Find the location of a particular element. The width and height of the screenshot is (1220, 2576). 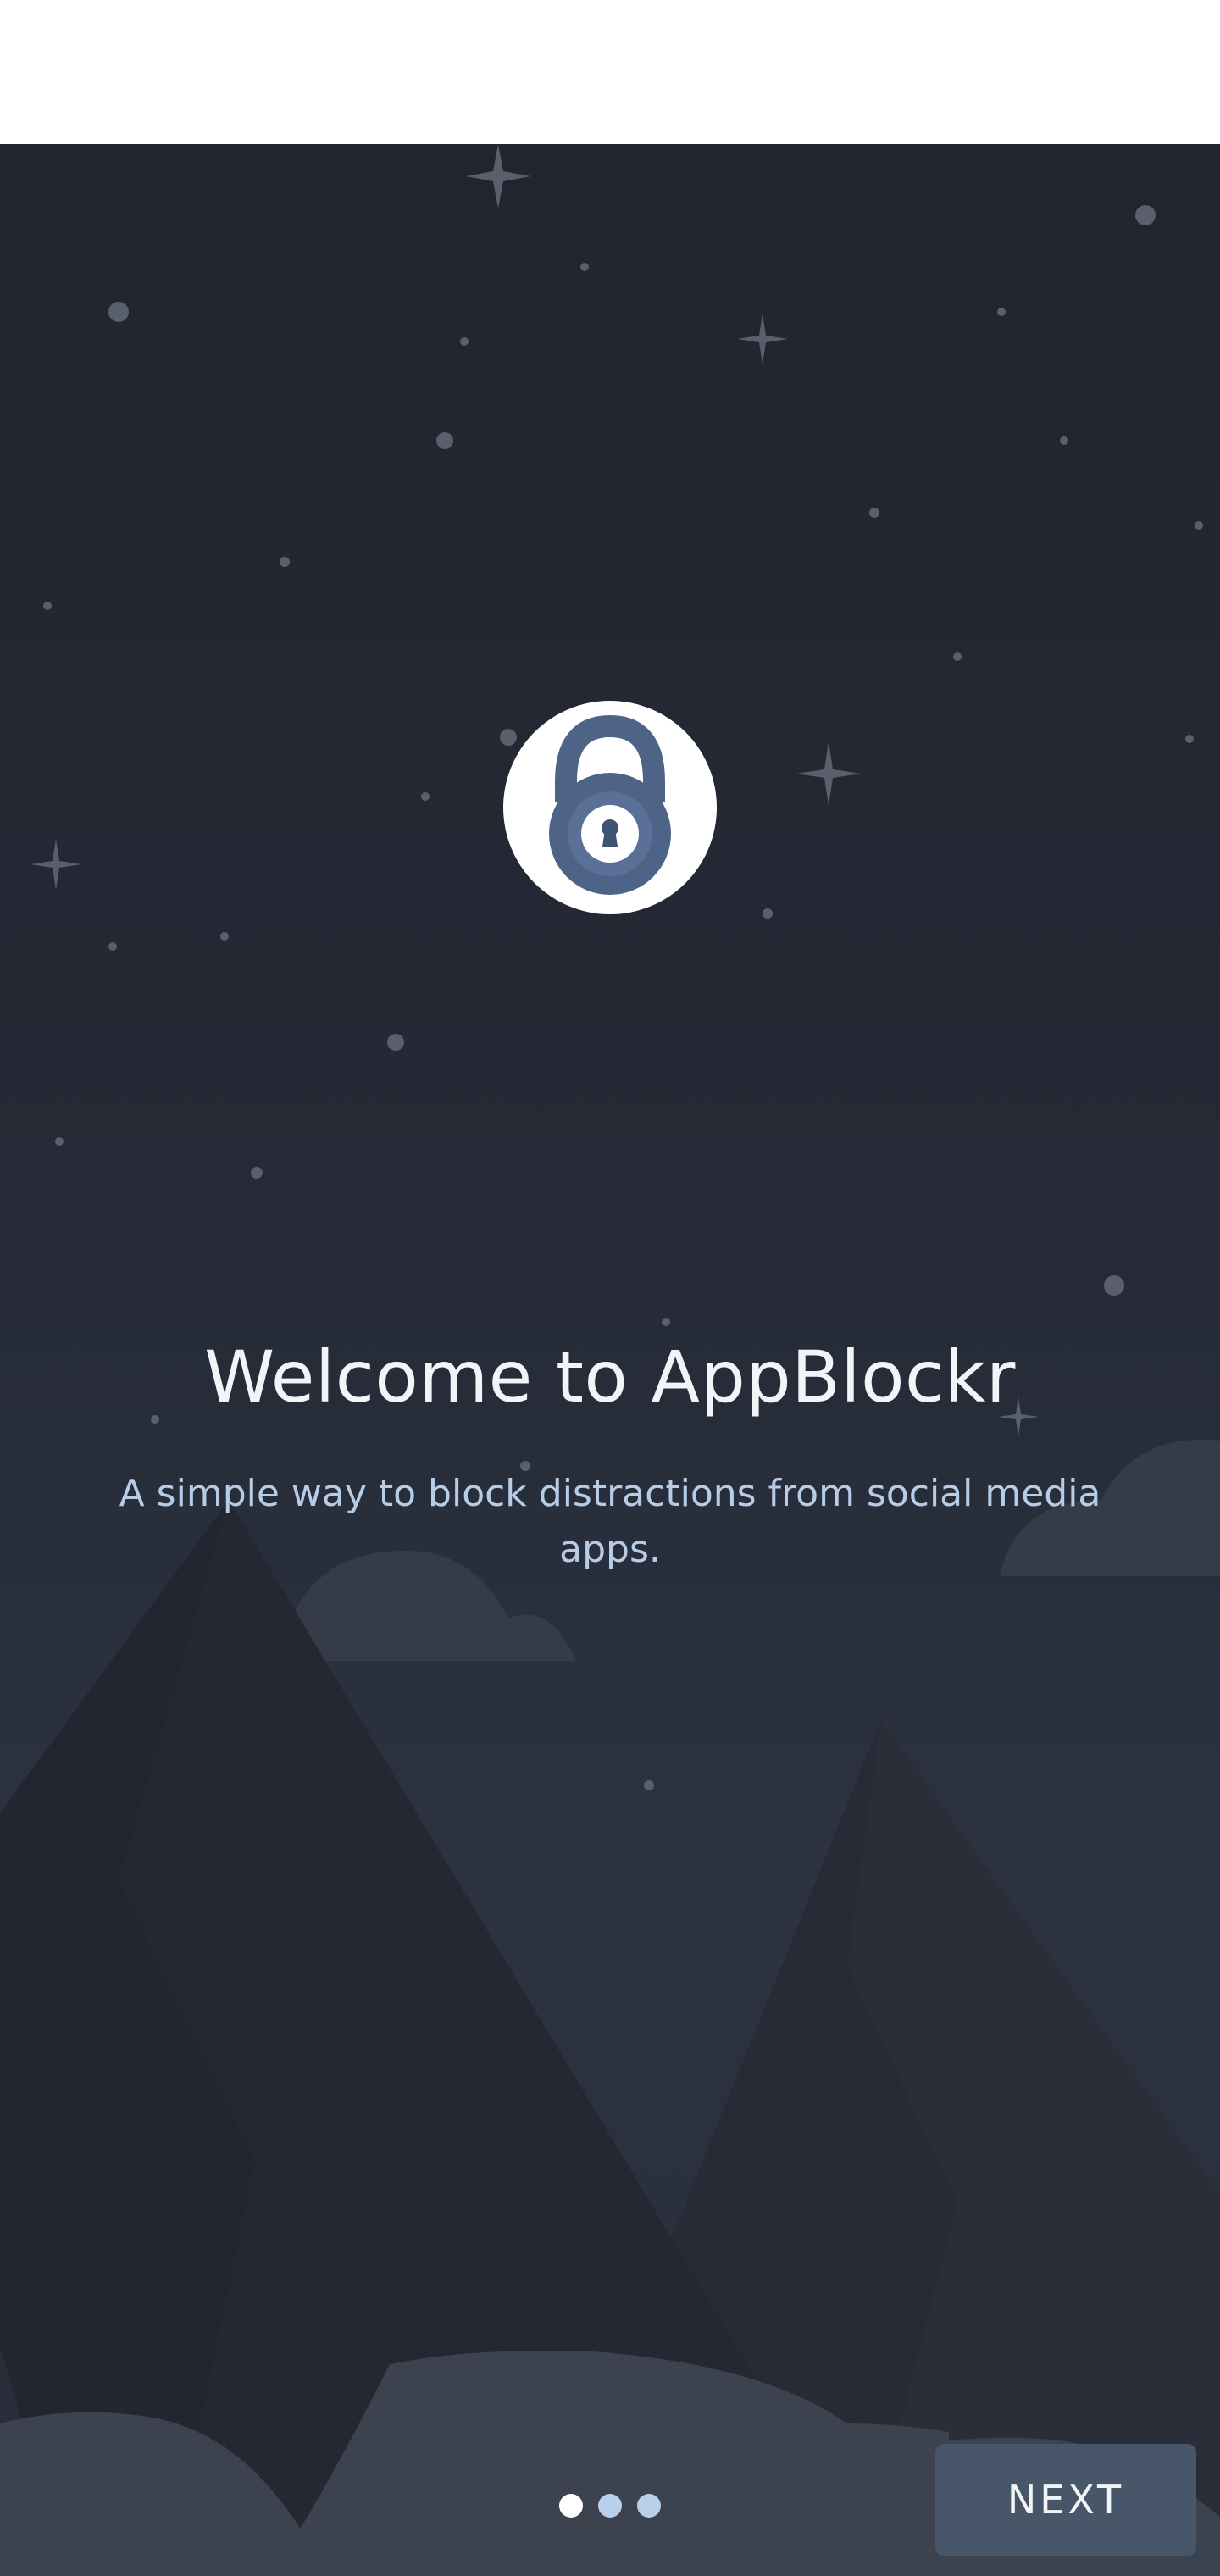

status-bar is located at coordinates (610, 72).